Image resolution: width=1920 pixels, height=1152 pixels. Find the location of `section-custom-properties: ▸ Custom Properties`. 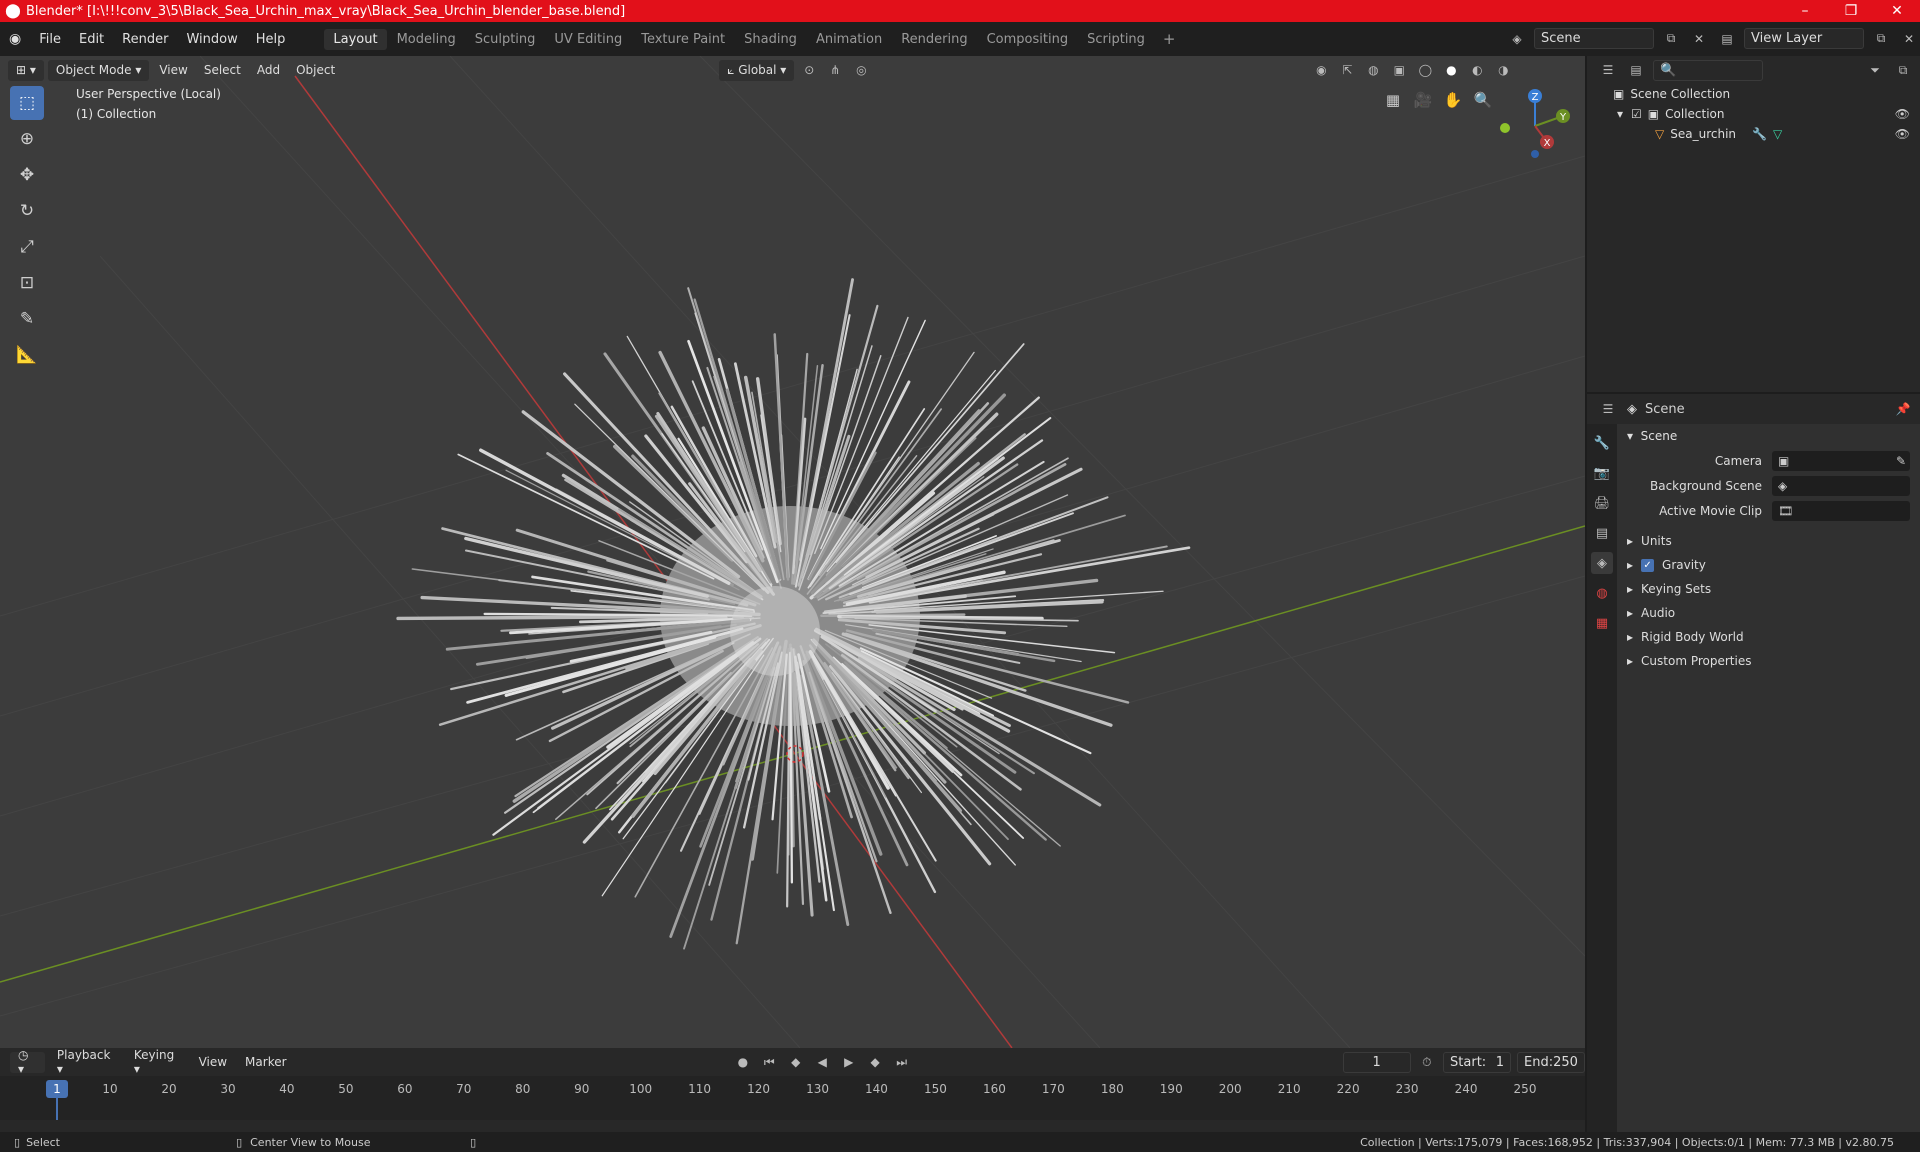

section-custom-properties: ▸ Custom Properties is located at coordinates (1769, 661).